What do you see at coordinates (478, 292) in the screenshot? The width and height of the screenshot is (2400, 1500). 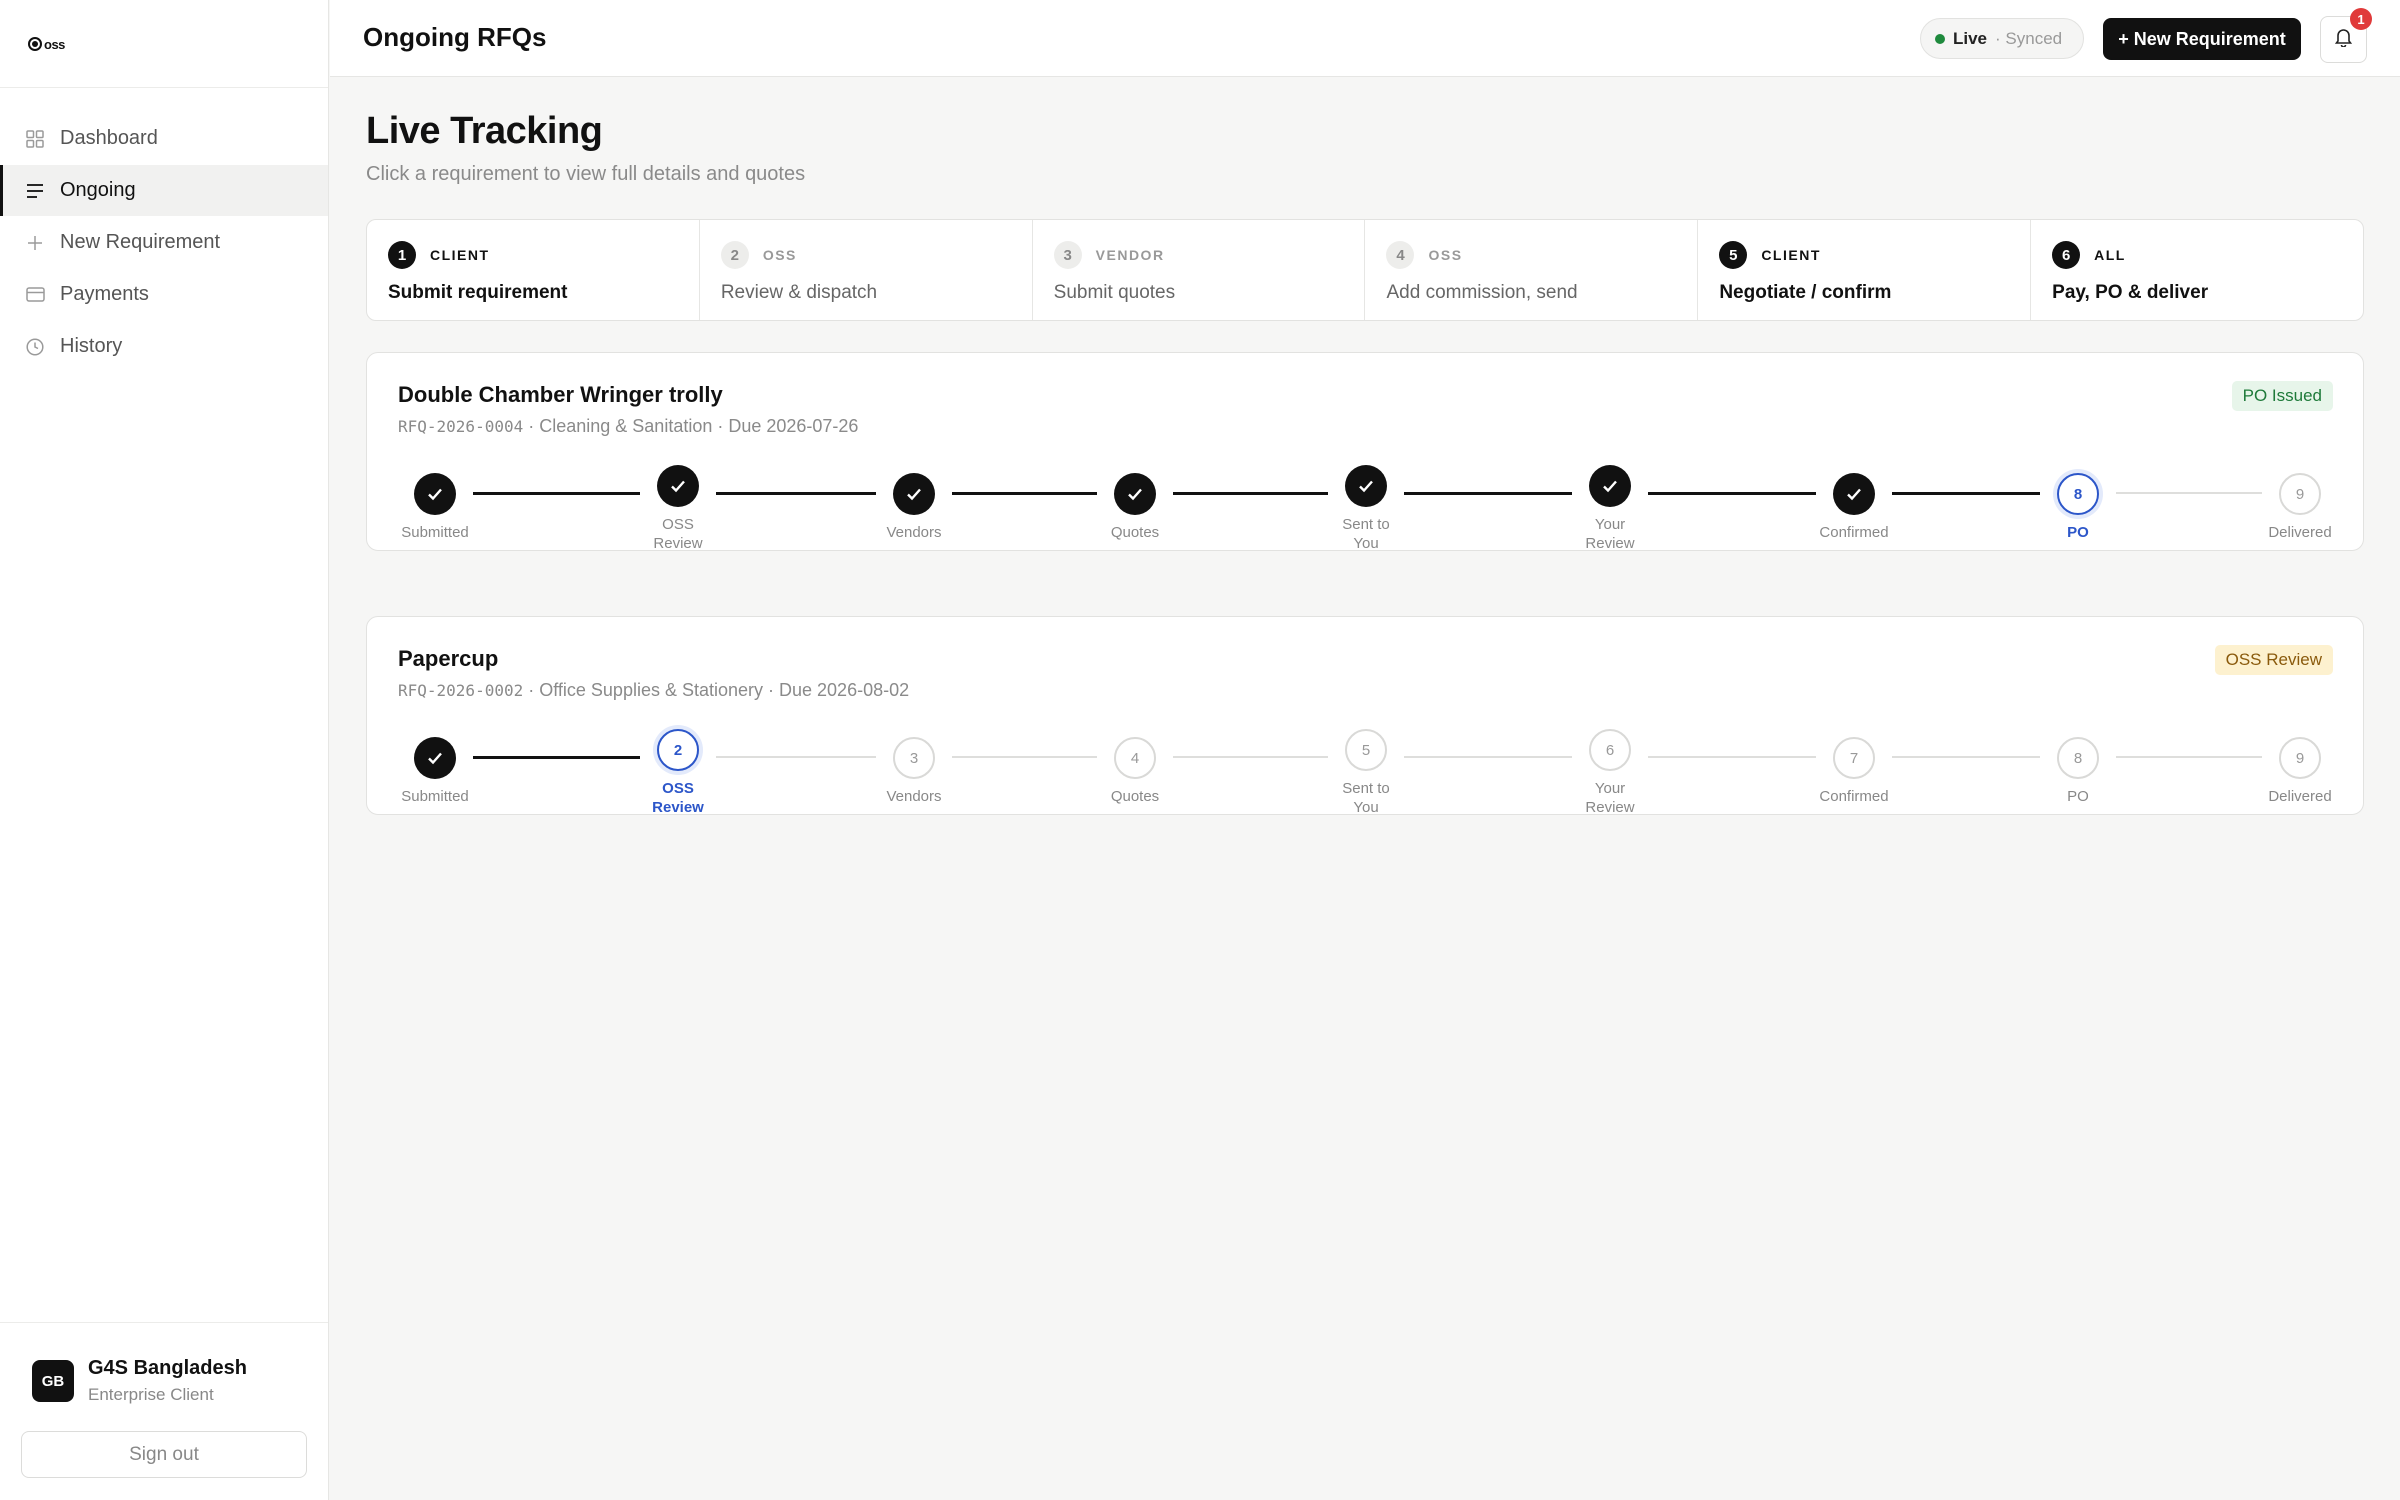 I see `process-step-label: Submit requirement` at bounding box center [478, 292].